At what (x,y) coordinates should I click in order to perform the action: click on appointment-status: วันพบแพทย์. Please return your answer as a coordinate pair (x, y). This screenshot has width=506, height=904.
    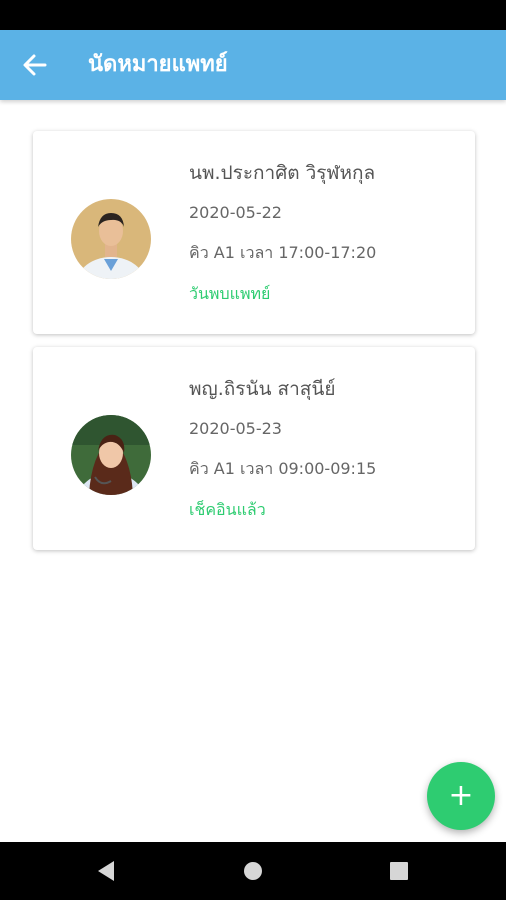
    Looking at the image, I should click on (230, 293).